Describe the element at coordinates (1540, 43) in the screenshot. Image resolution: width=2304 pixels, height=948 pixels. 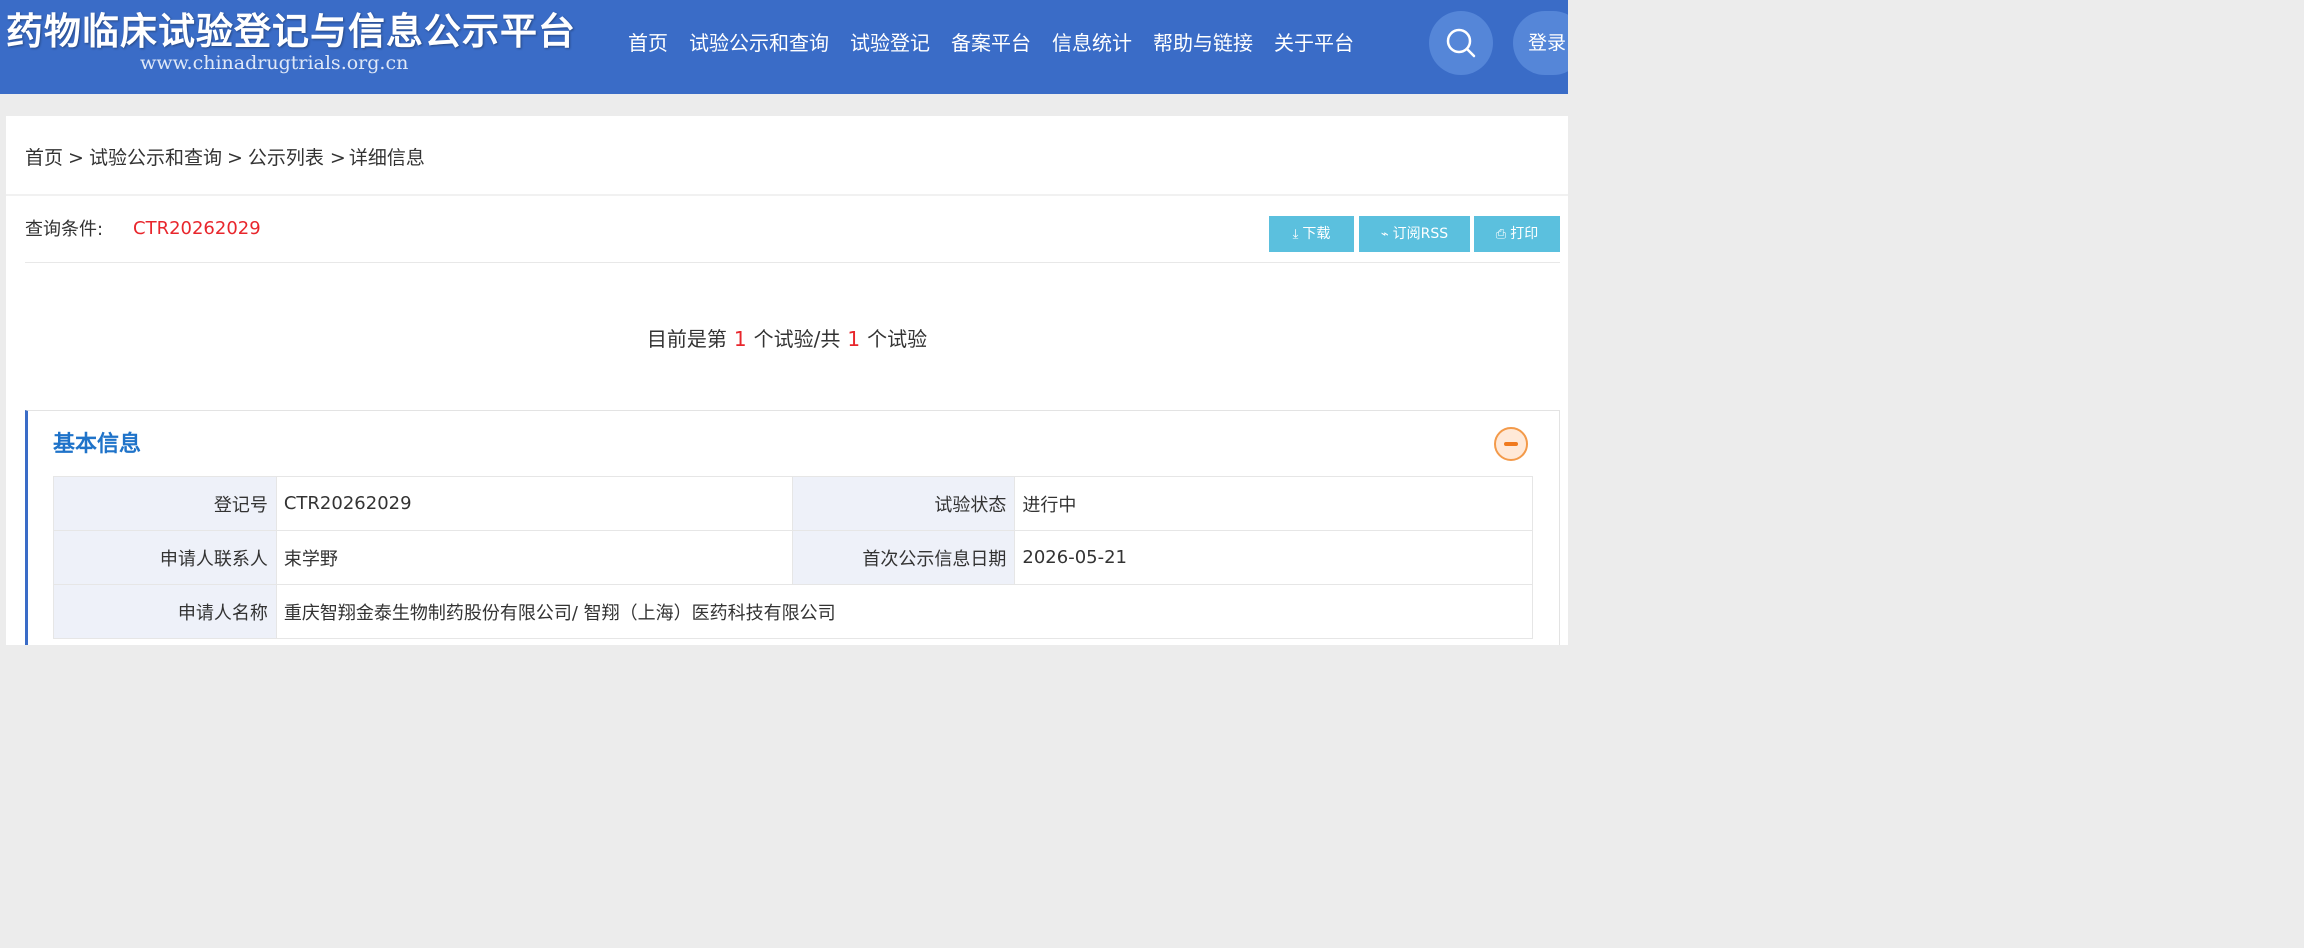
I see `login-button: 登录` at that location.